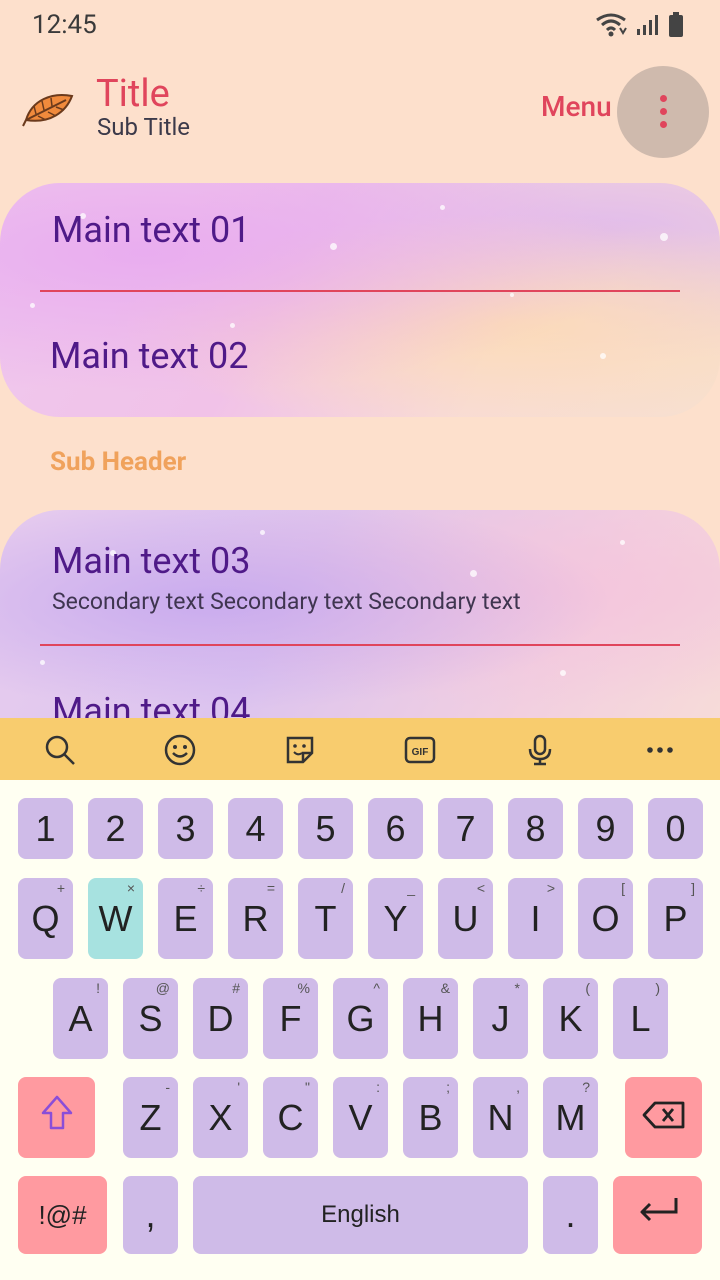 Image resolution: width=720 pixels, height=1280 pixels. I want to click on list-item-main-text: Main text 03, so click(151, 561).